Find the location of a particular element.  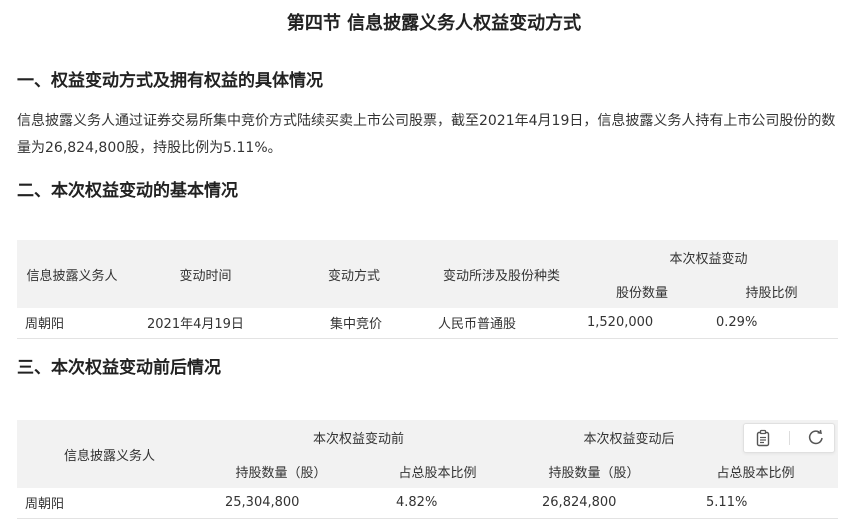

cell-after-ratio: 5.11% is located at coordinates (756, 503).